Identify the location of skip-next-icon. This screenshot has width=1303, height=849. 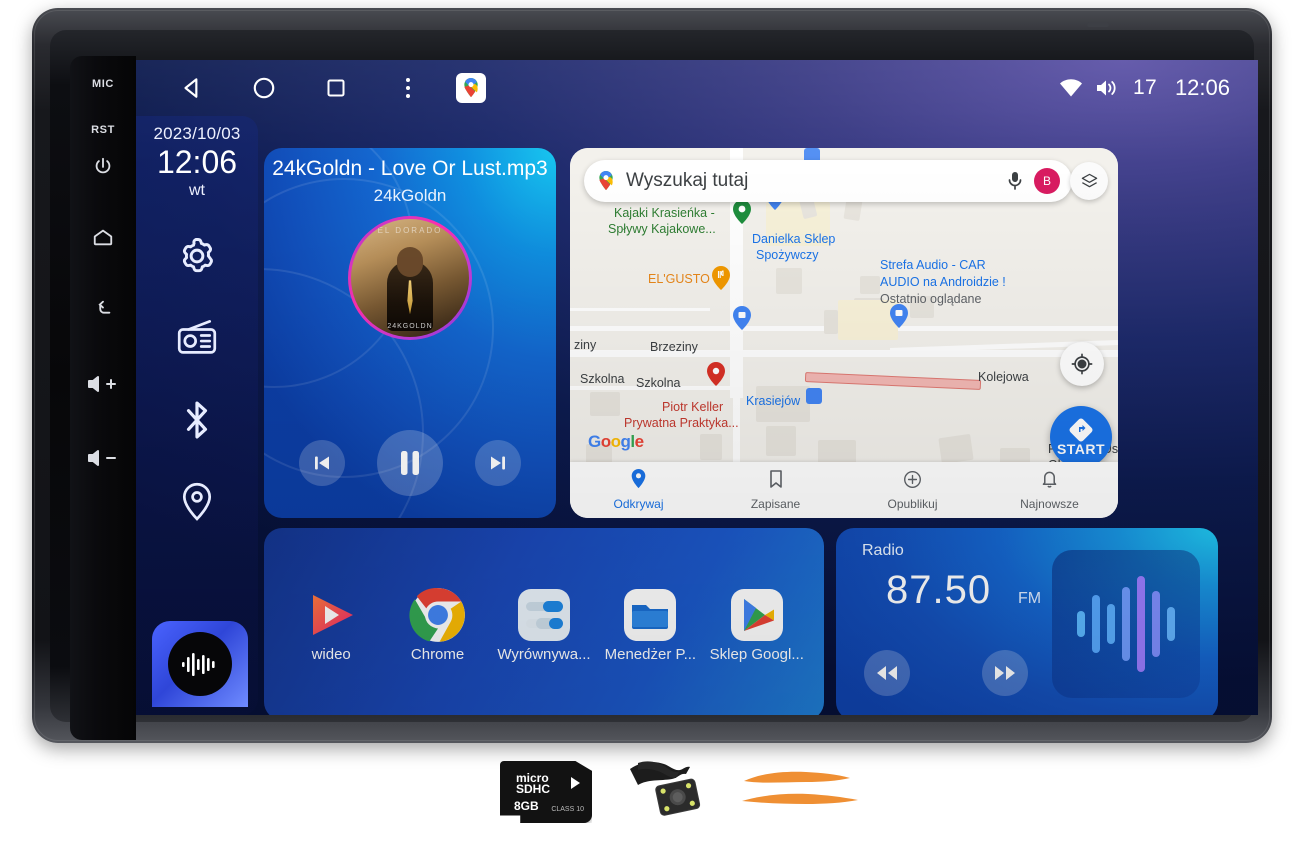
(498, 463).